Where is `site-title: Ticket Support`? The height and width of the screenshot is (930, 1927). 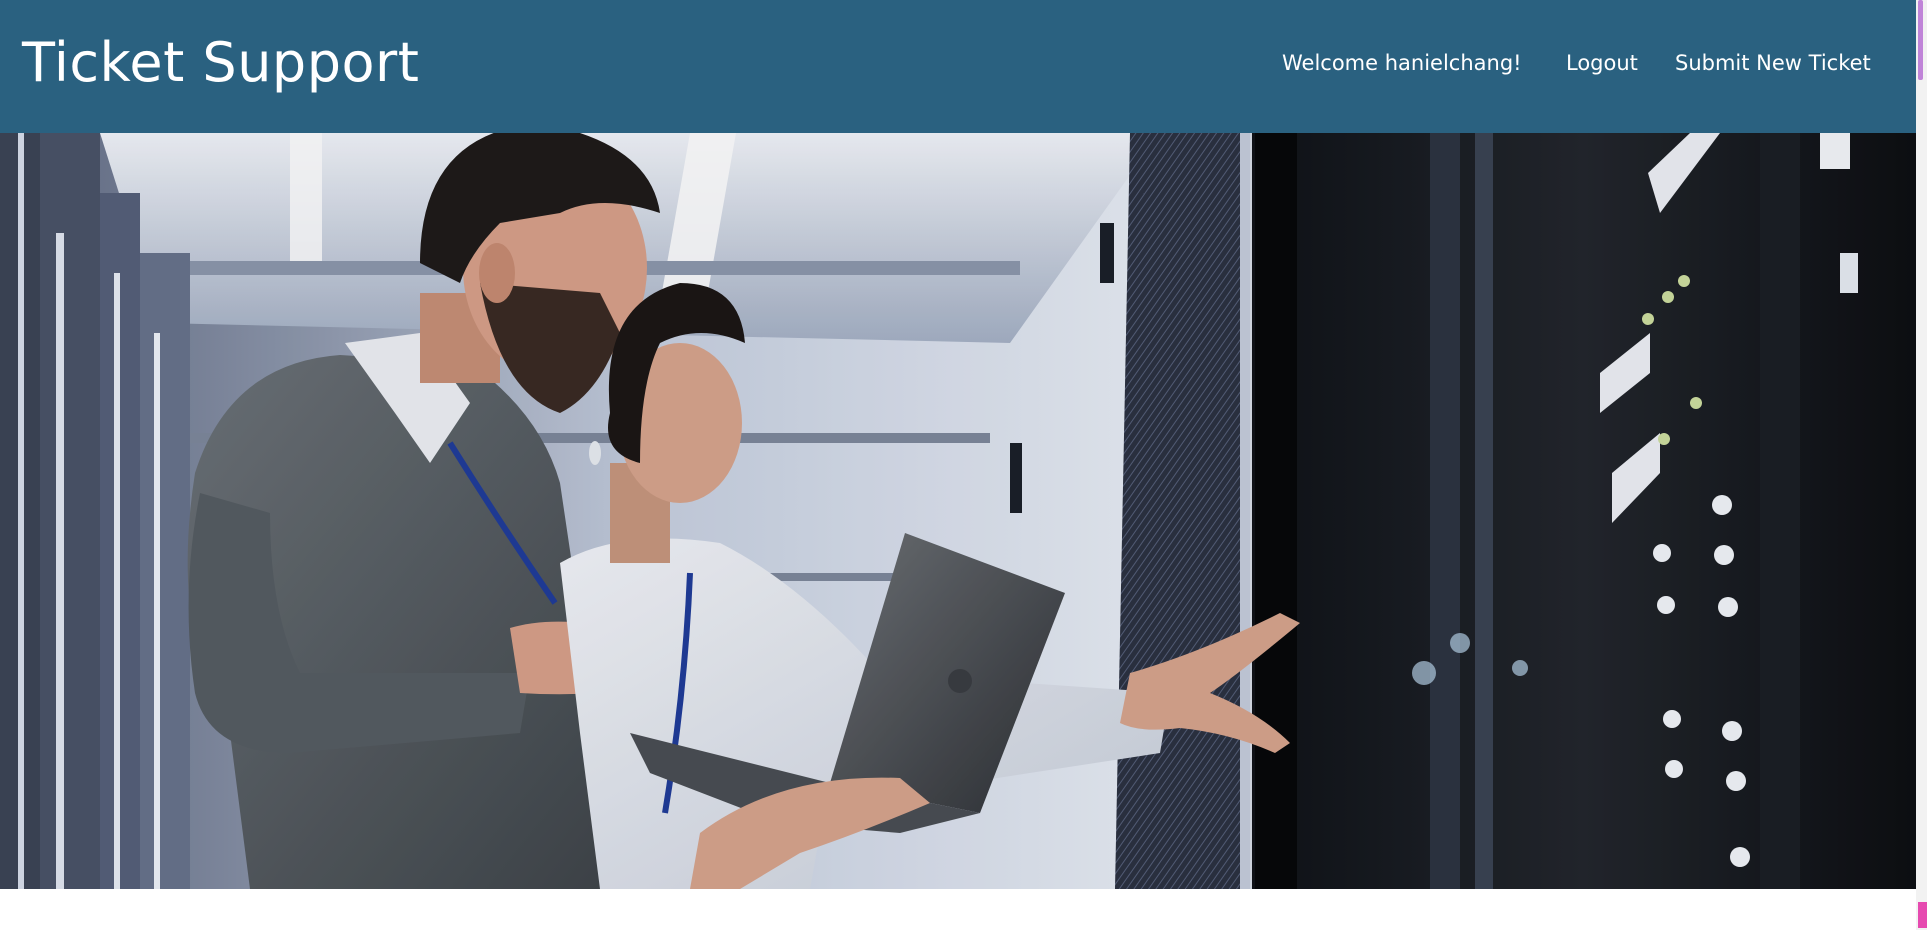
site-title: Ticket Support is located at coordinates (220, 63).